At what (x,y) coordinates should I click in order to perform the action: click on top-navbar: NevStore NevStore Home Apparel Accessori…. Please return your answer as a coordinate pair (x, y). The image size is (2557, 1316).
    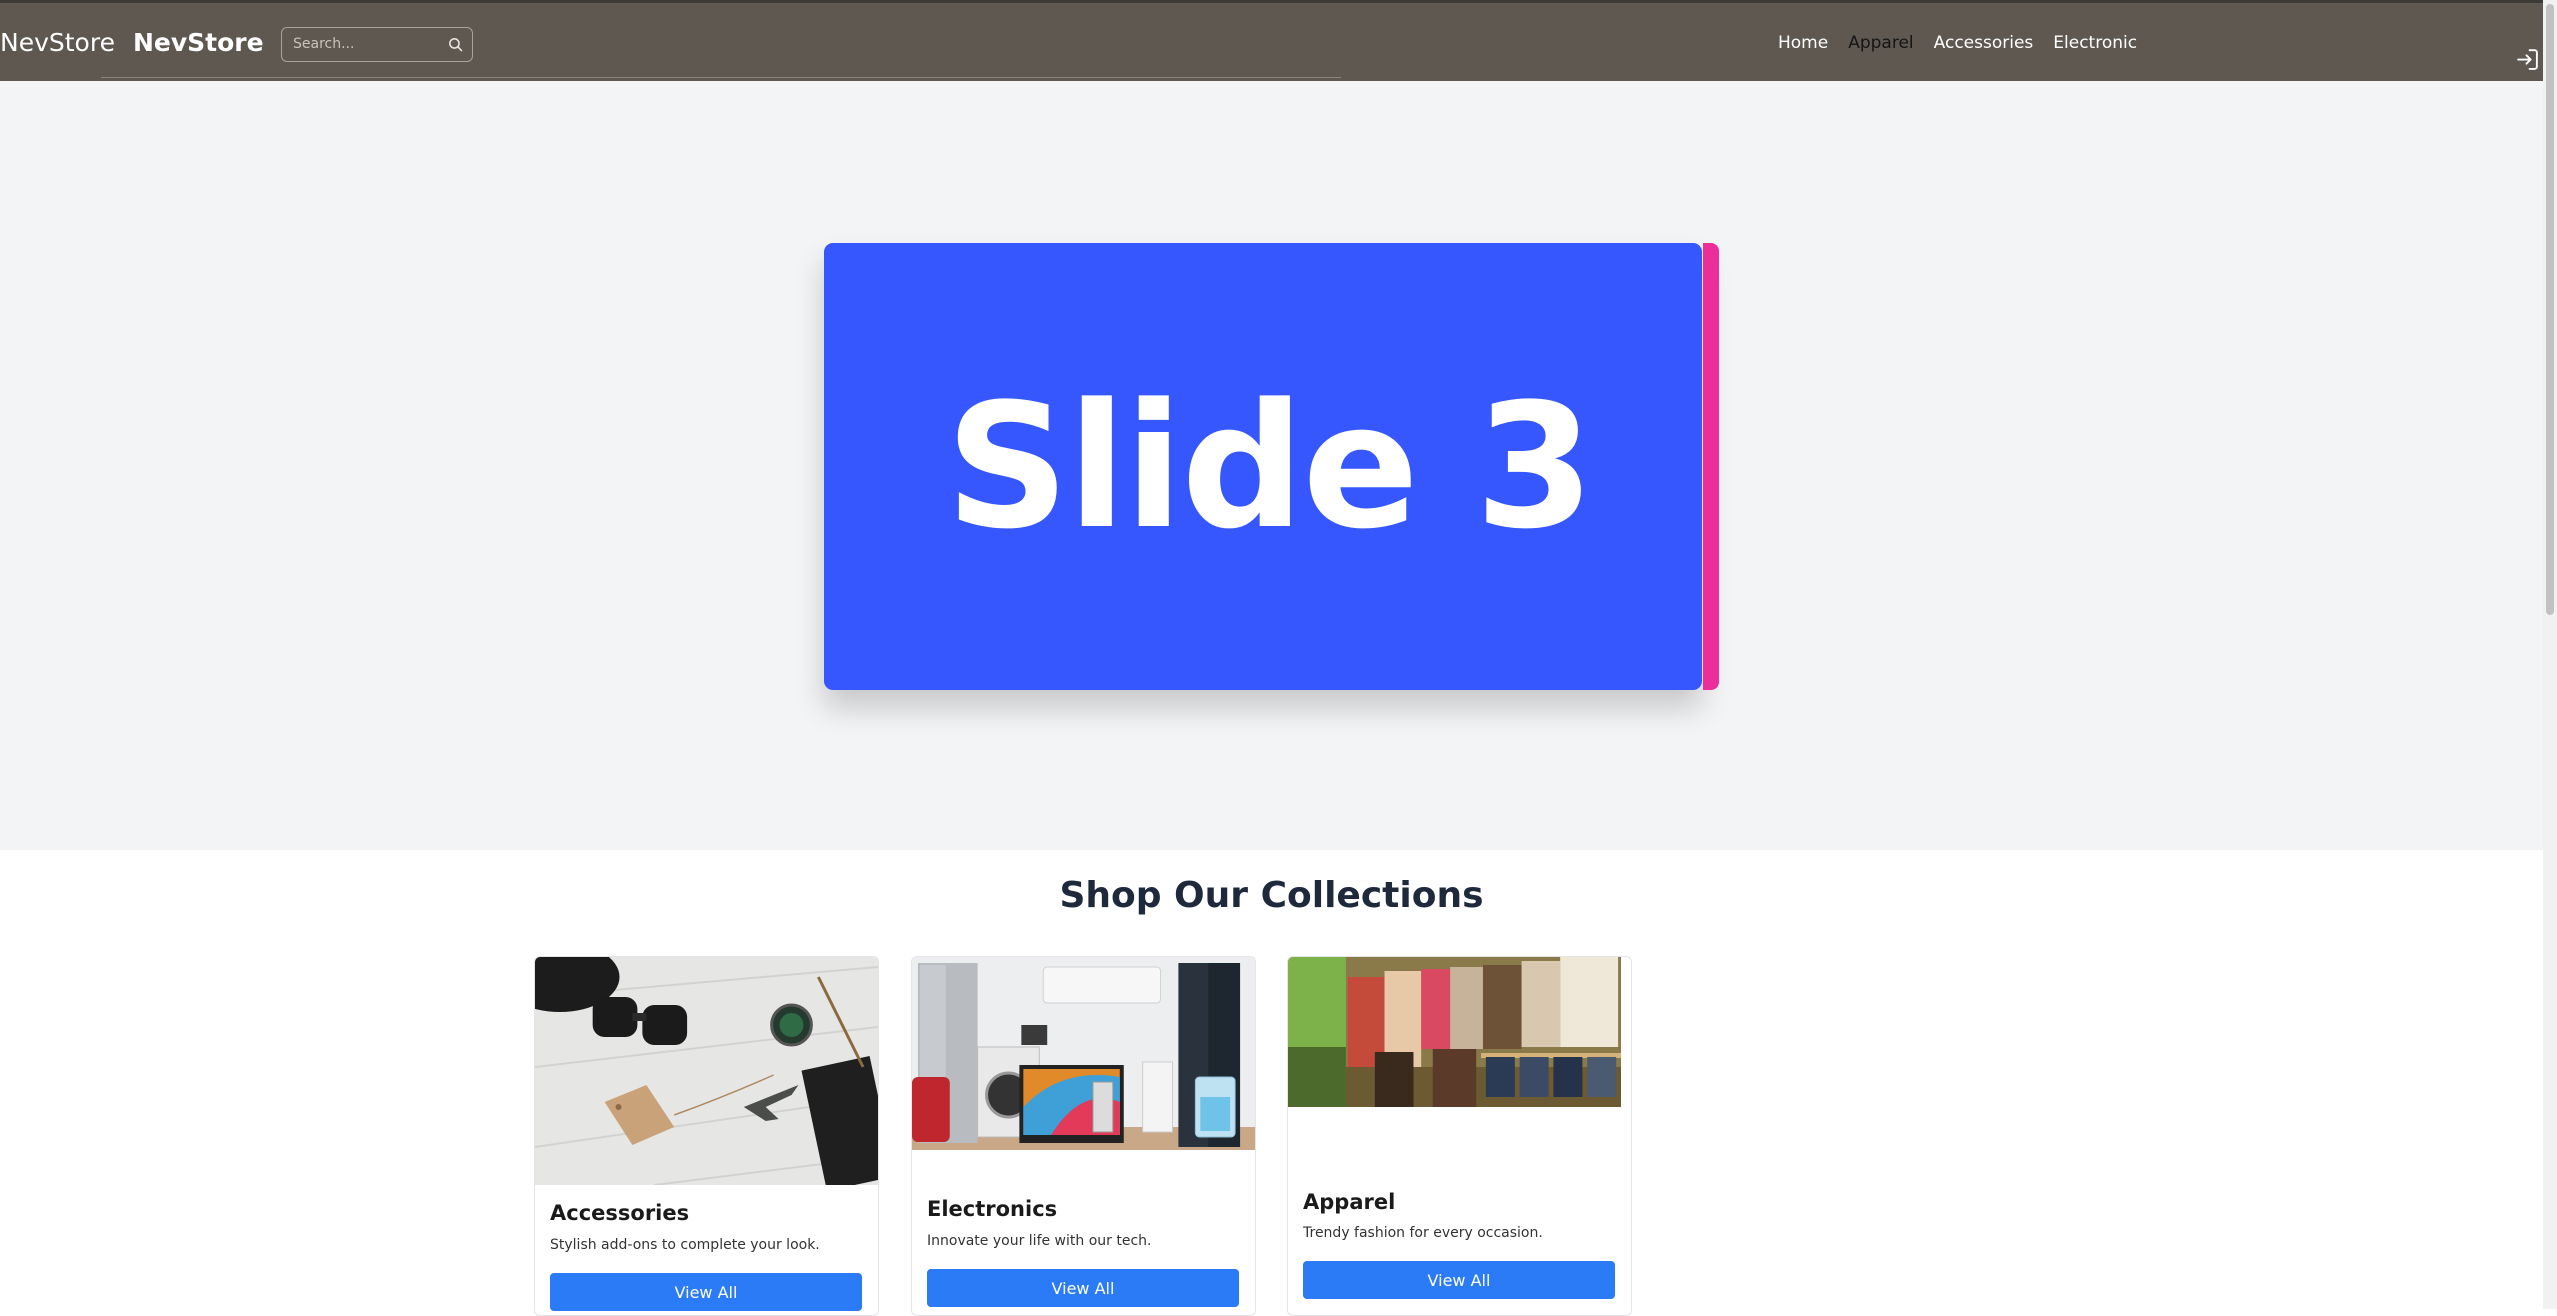
    Looking at the image, I should click on (1271, 40).